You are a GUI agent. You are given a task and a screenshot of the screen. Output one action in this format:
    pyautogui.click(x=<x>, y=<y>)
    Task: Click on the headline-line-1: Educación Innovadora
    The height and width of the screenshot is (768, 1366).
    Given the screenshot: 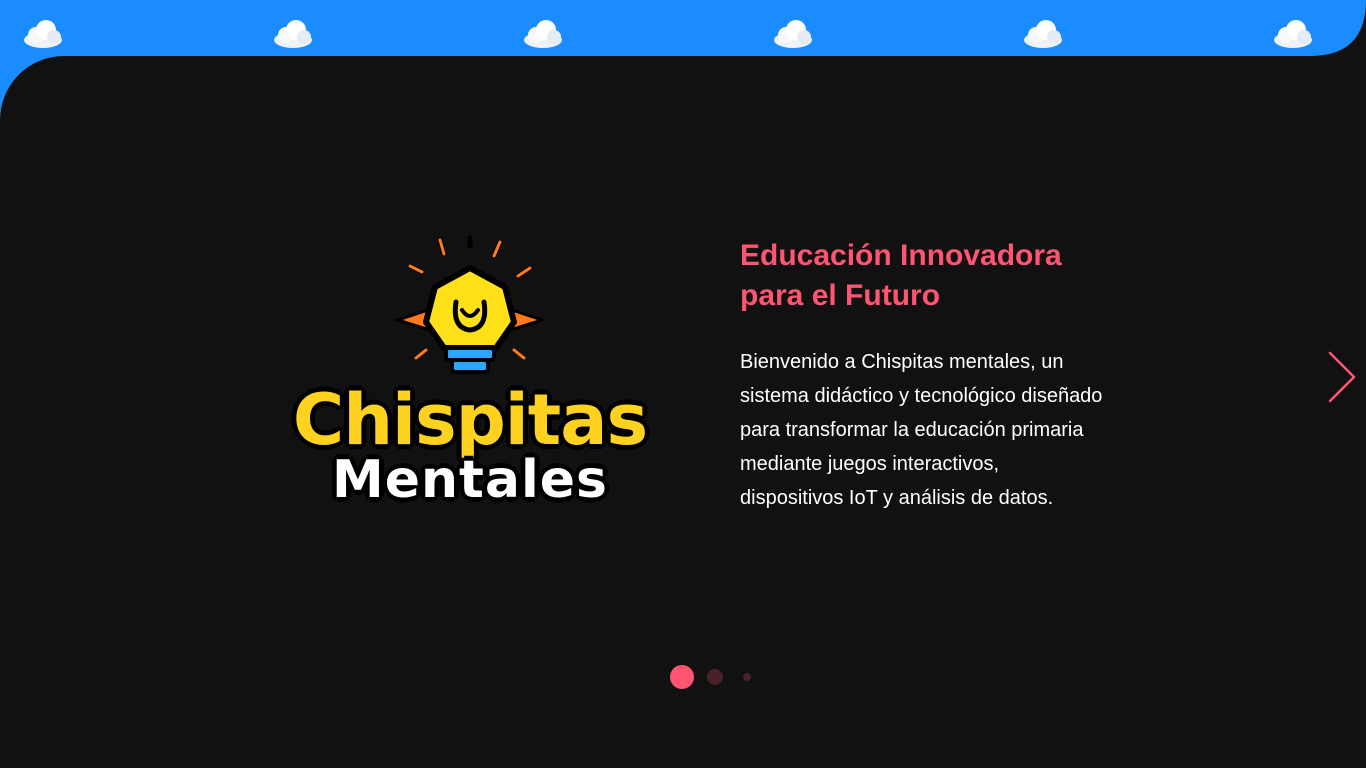 What is the action you would take?
    pyautogui.click(x=901, y=255)
    